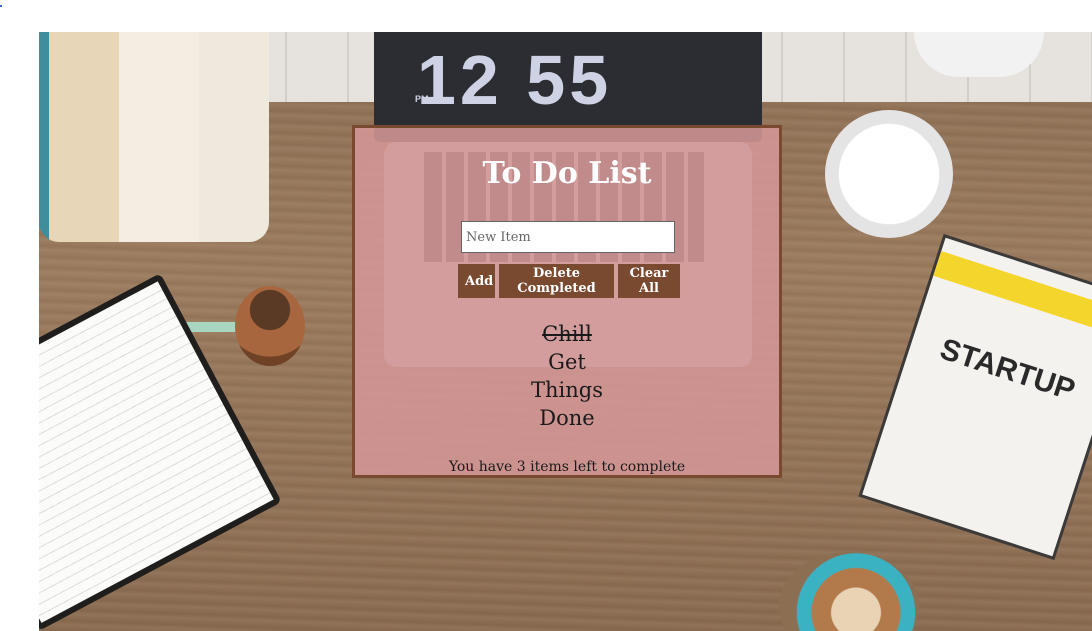 The height and width of the screenshot is (631, 1092). I want to click on list-item: Chill, so click(567, 334).